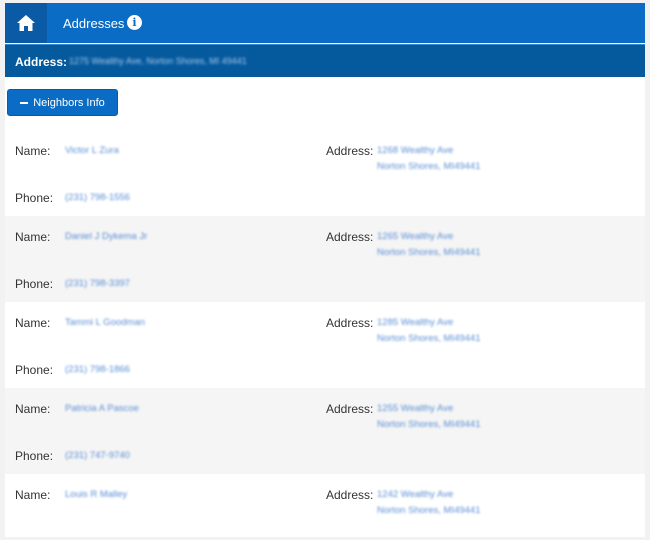 The height and width of the screenshot is (540, 650). What do you see at coordinates (105, 322) in the screenshot?
I see `neighbor-name: Tammi L Goodman` at bounding box center [105, 322].